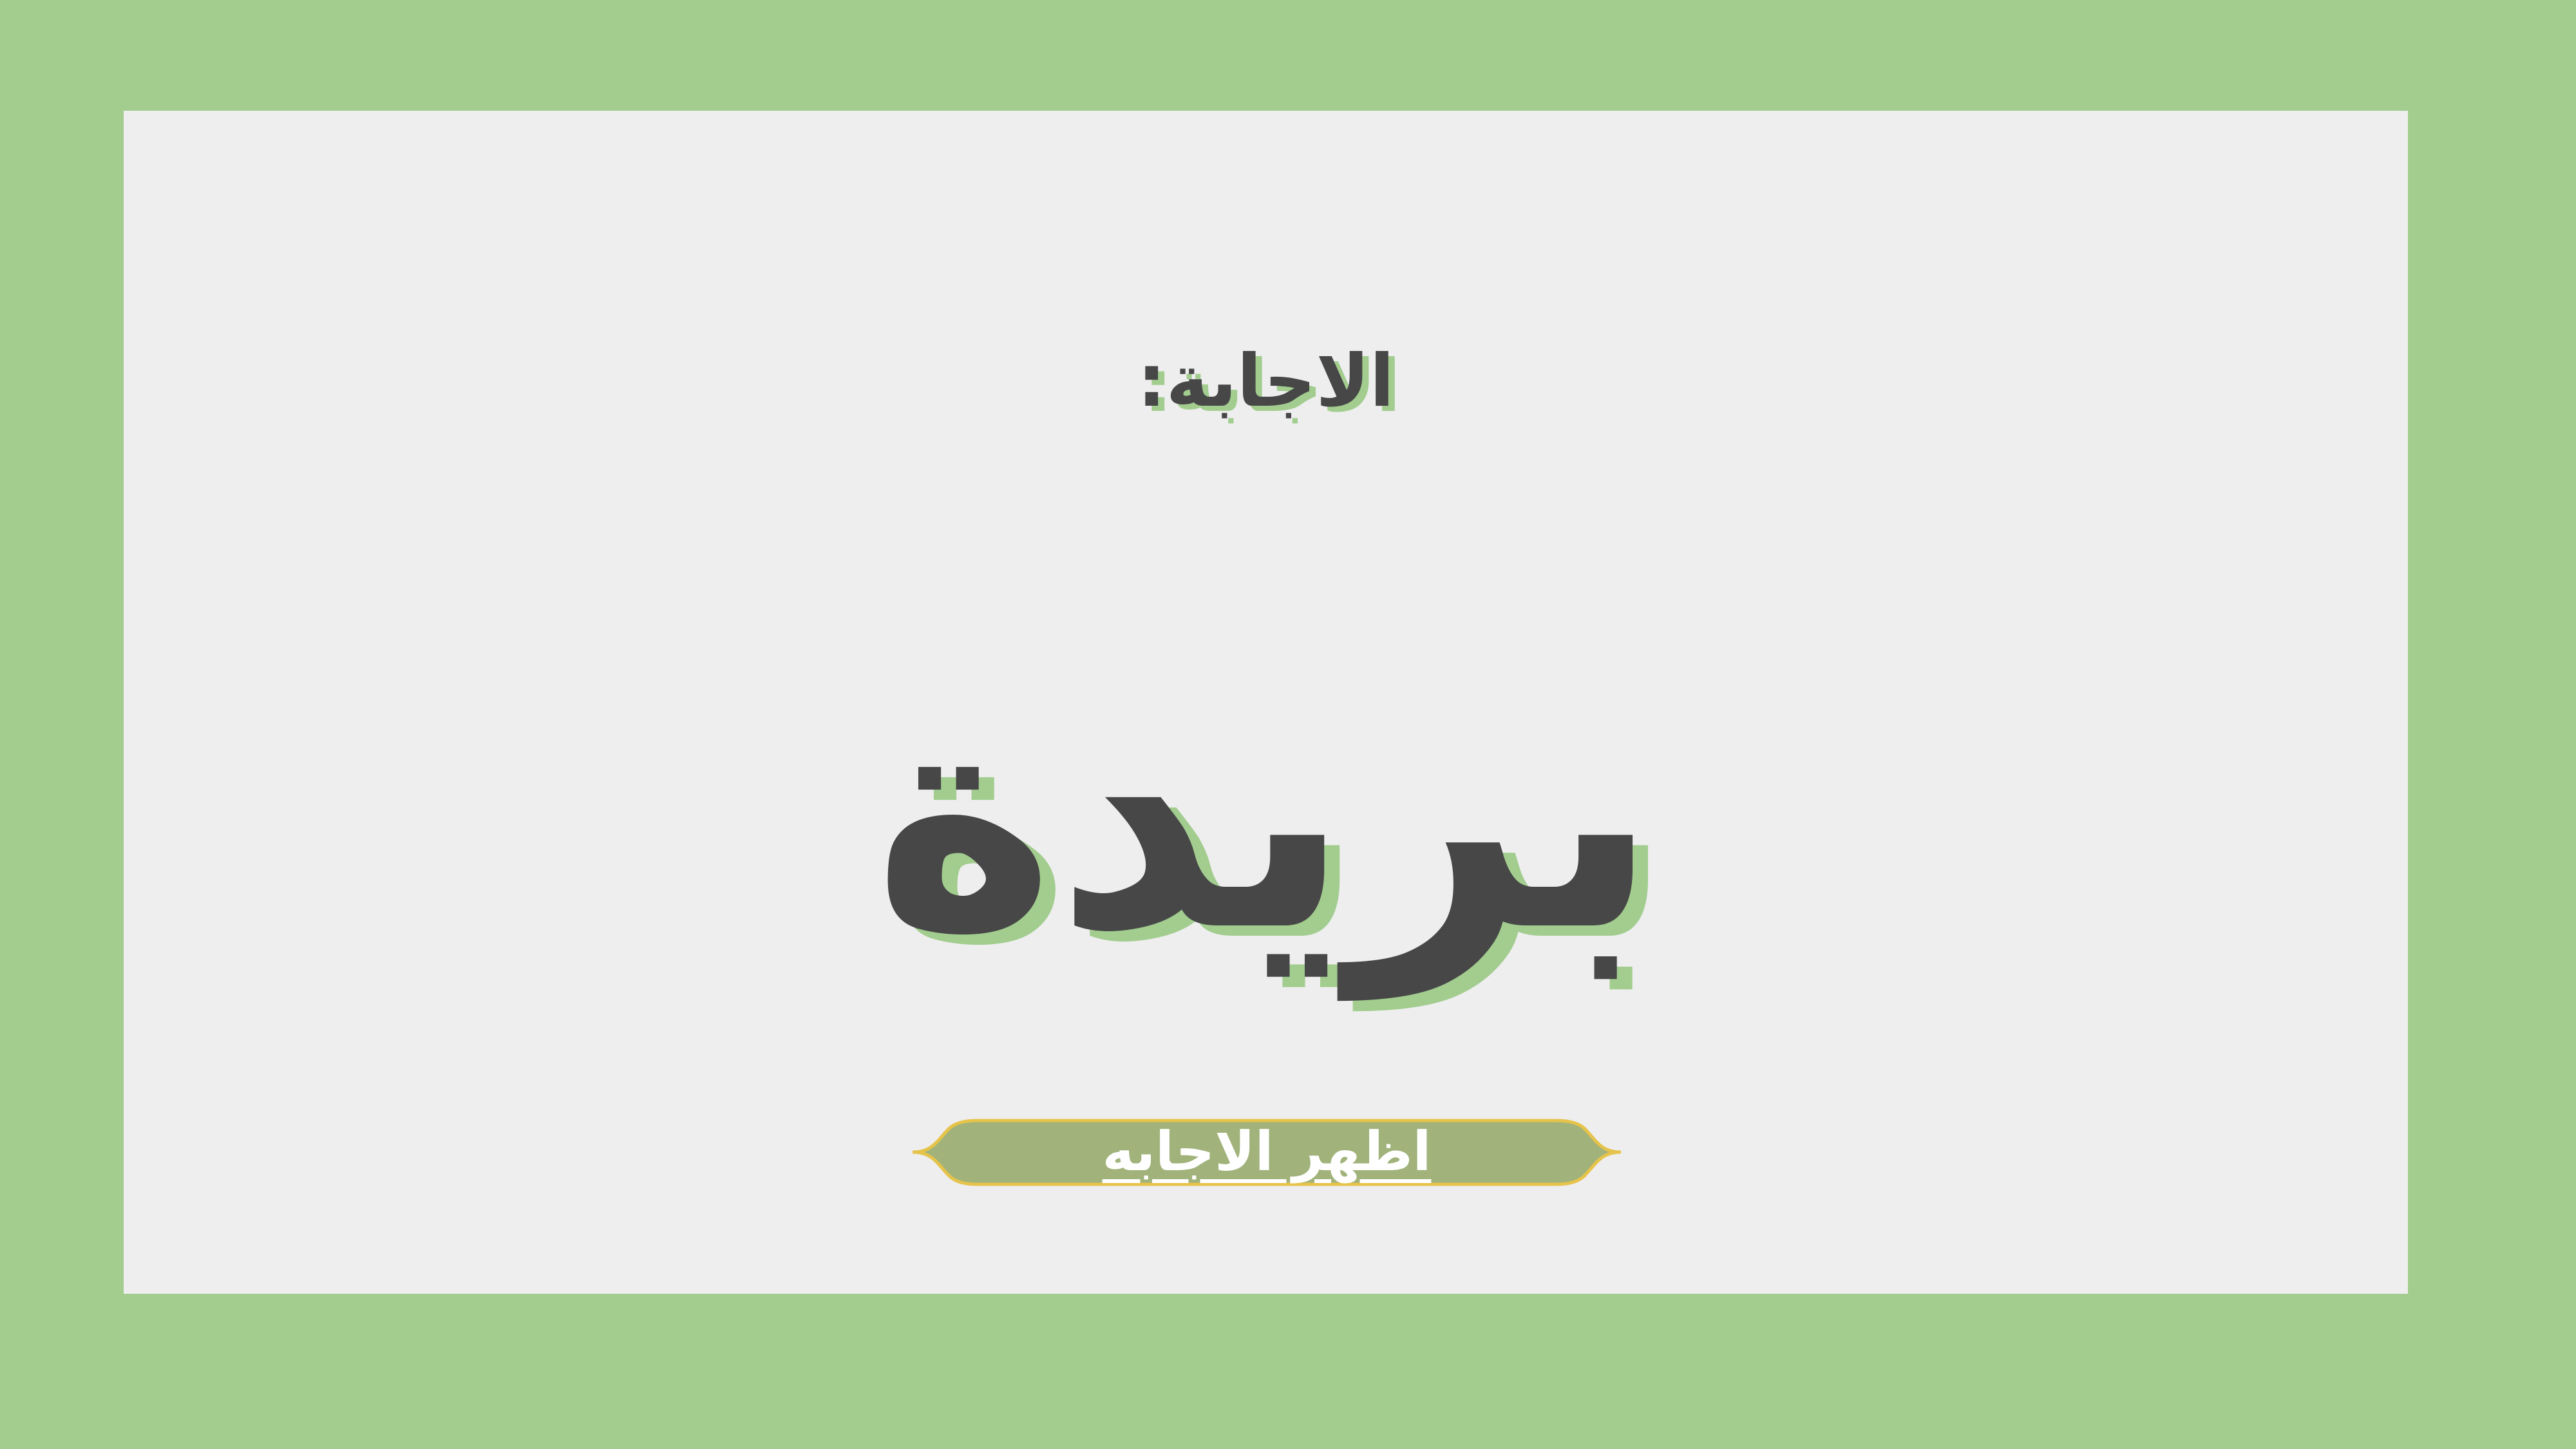 The image size is (2576, 1449). I want to click on show-answer-button-label: اظهر الاجابه, so click(1267, 1151).